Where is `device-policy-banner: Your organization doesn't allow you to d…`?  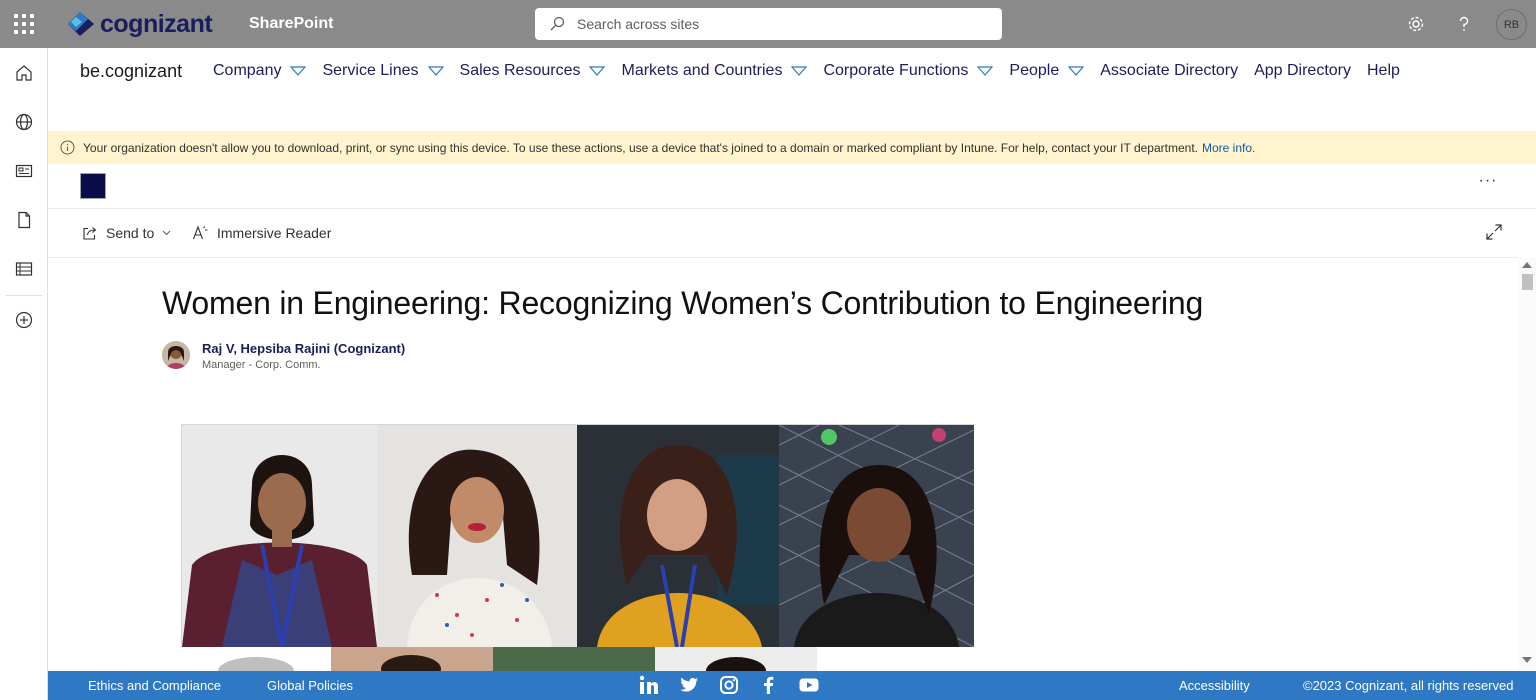 device-policy-banner: Your organization doesn't allow you to d… is located at coordinates (792, 147).